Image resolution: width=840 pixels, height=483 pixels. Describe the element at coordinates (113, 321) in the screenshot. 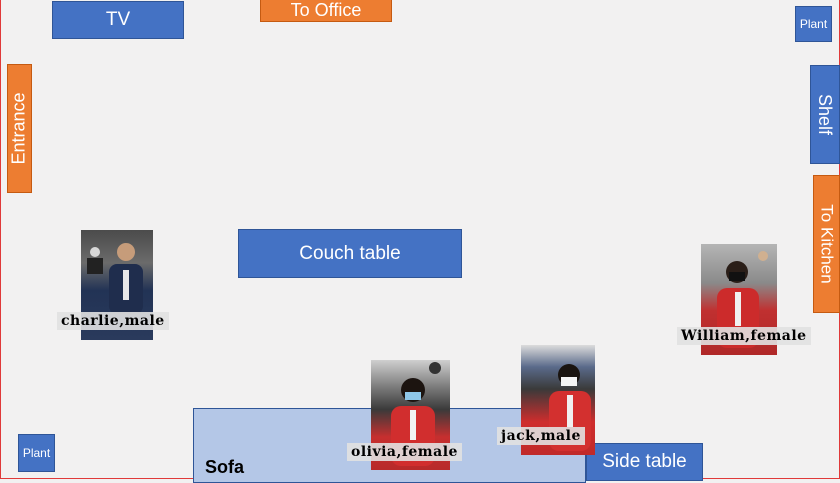

I see `person-label: charlie,male` at that location.